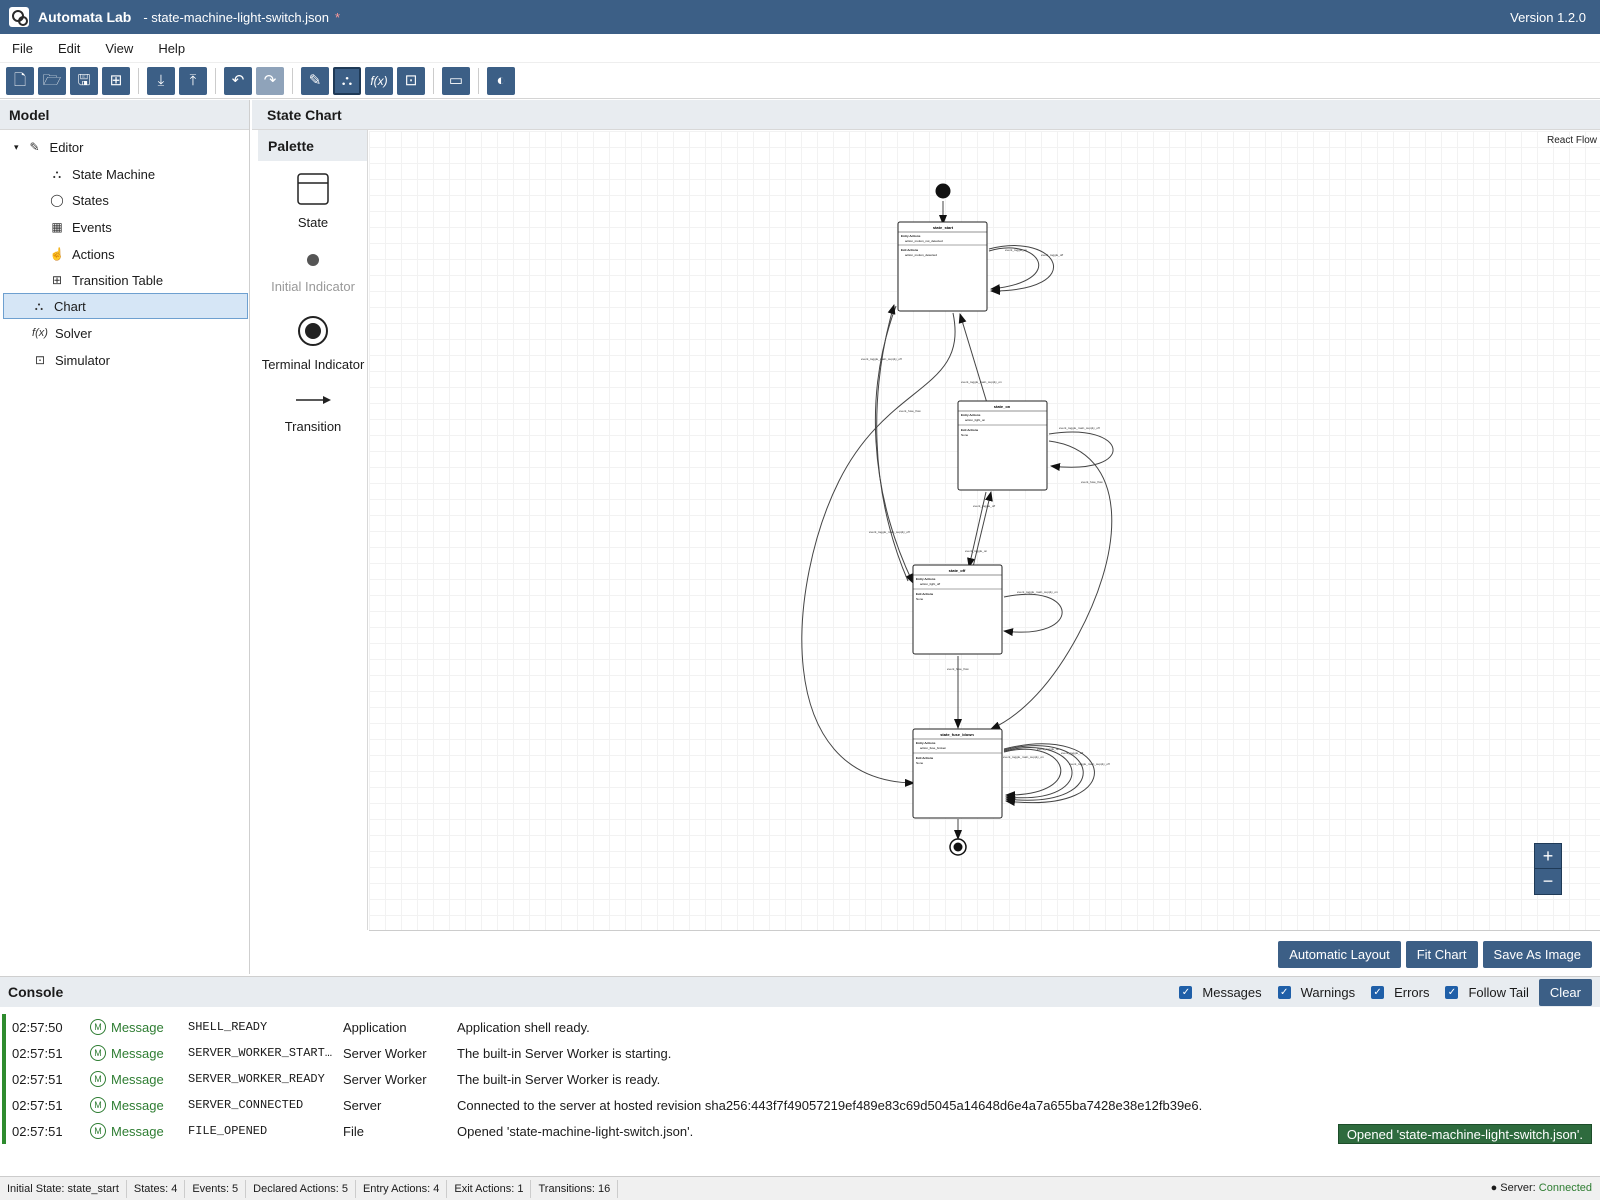  I want to click on save-as-image-button: Save As Image, so click(1537, 954).